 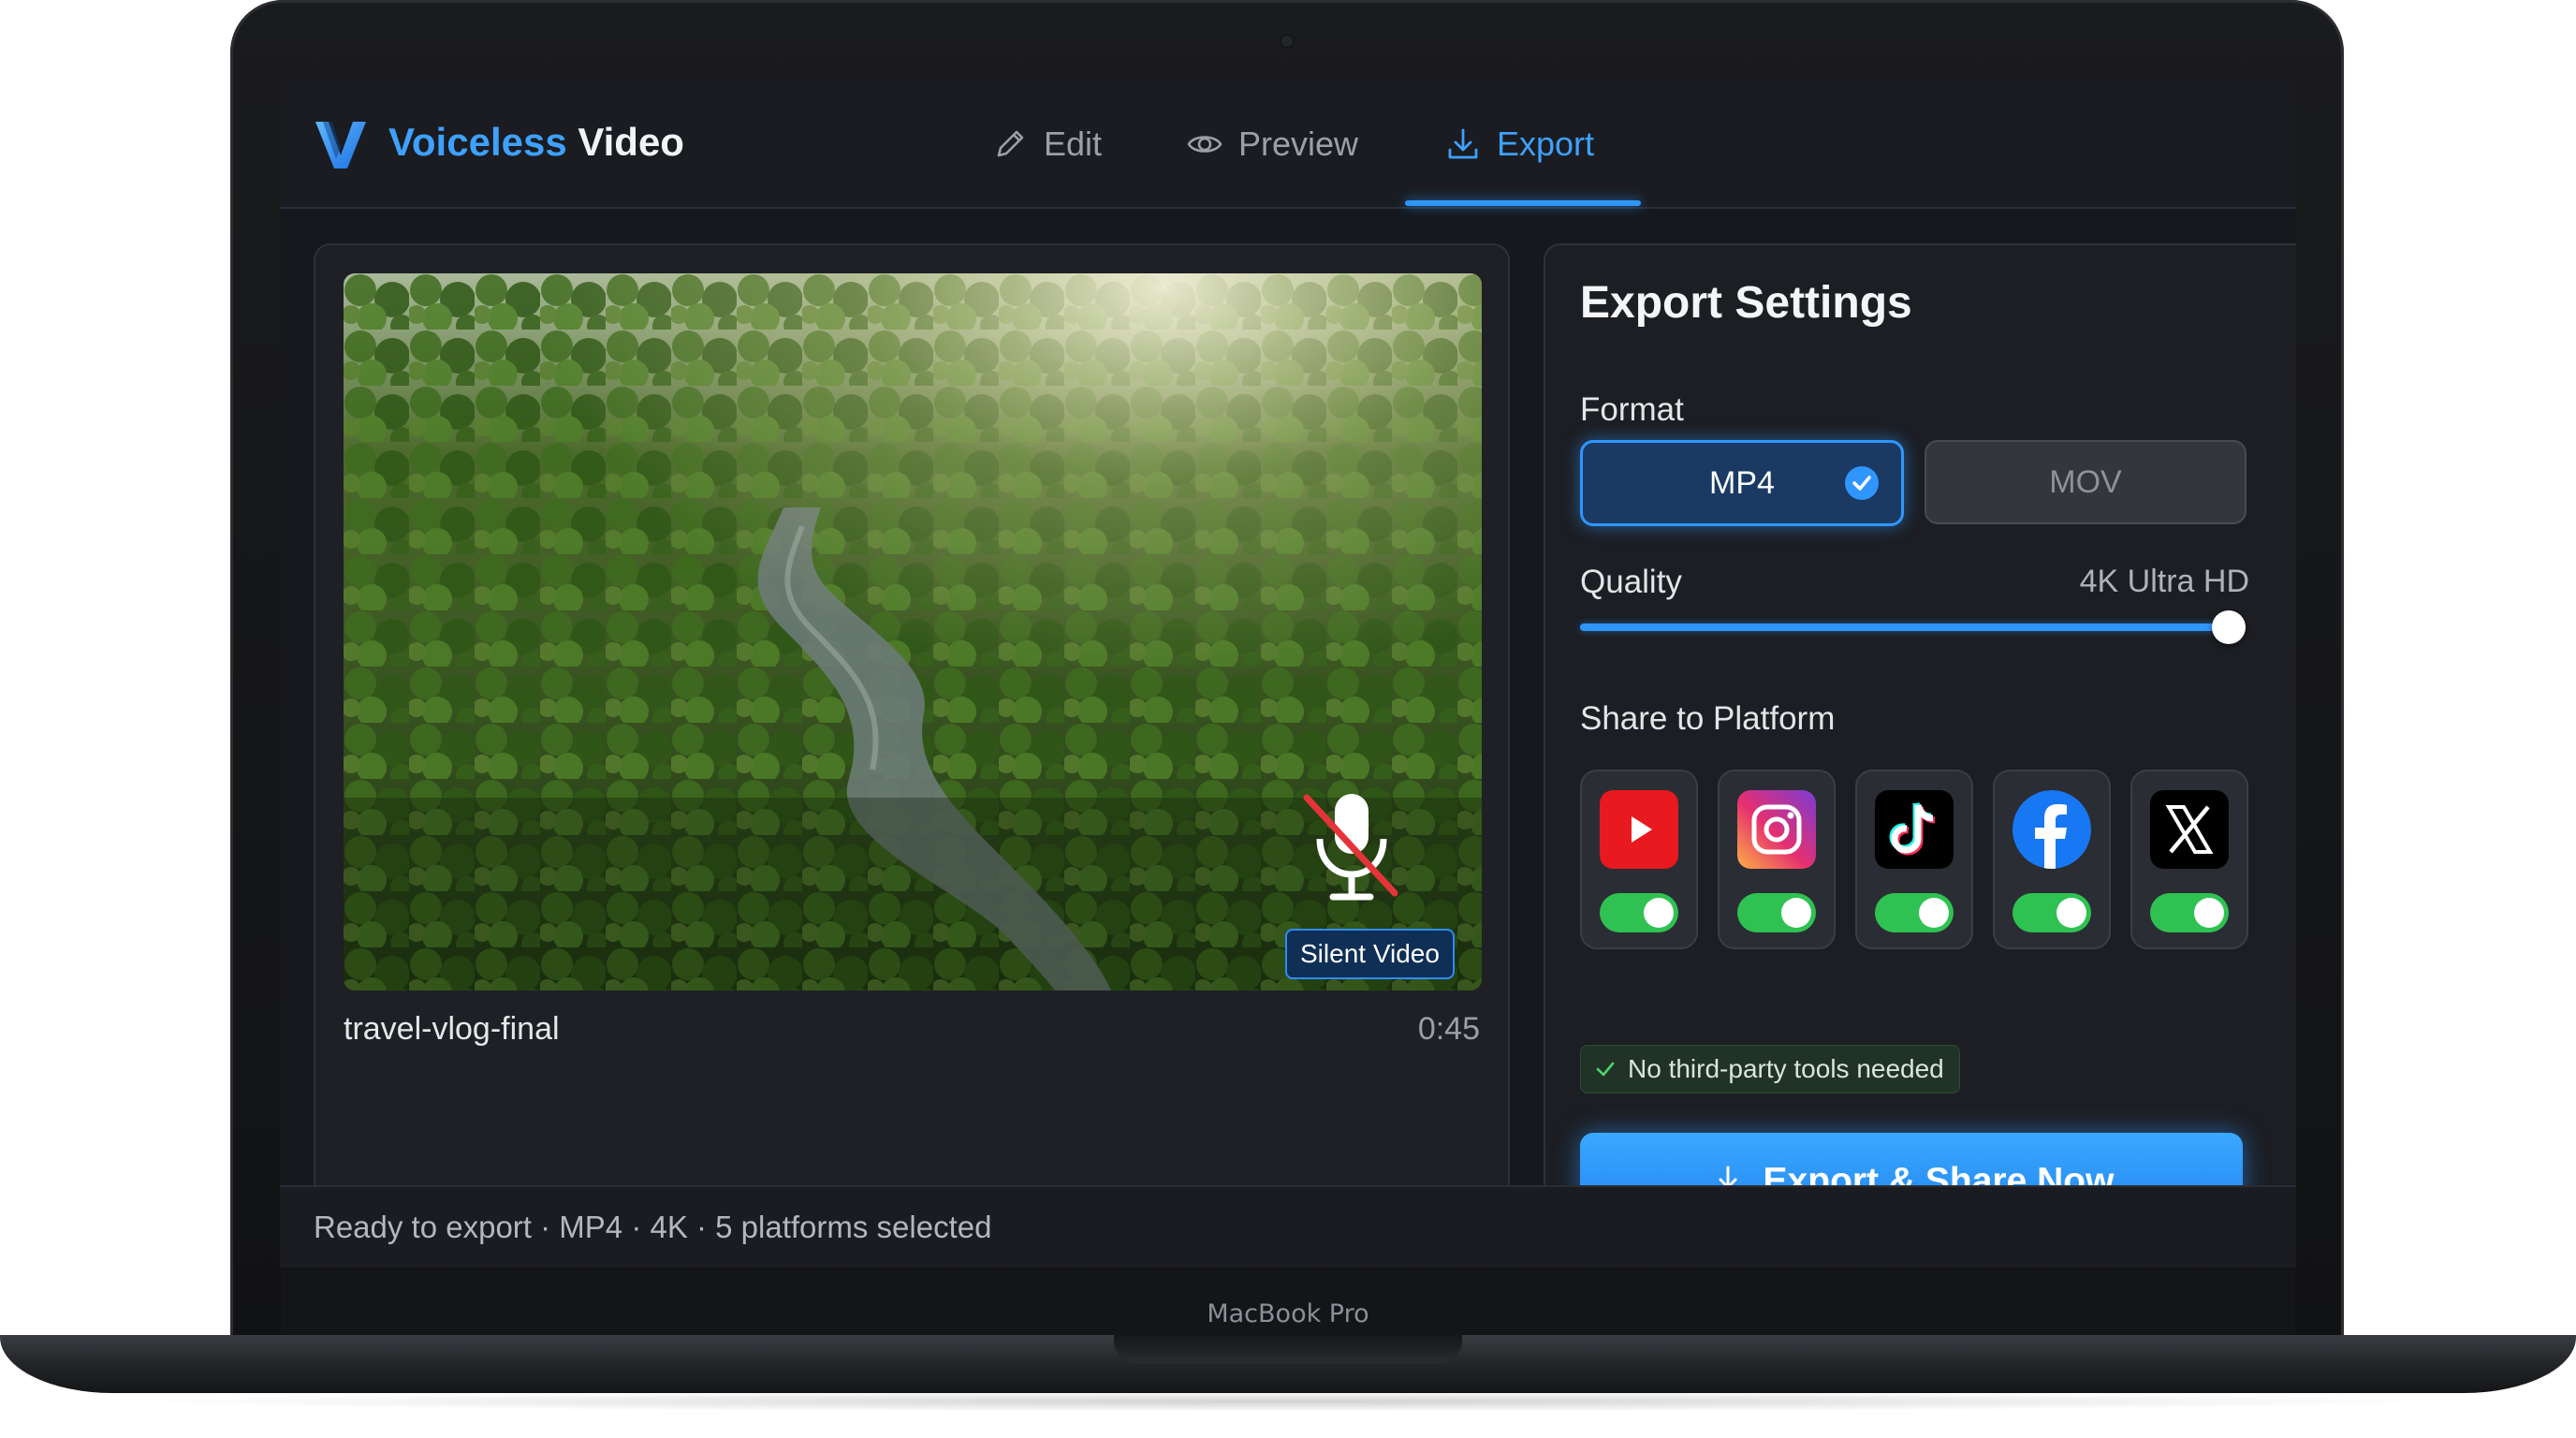 I want to click on top-bar: Voiceless Video Edit Preview Export, so click(x=1288, y=145).